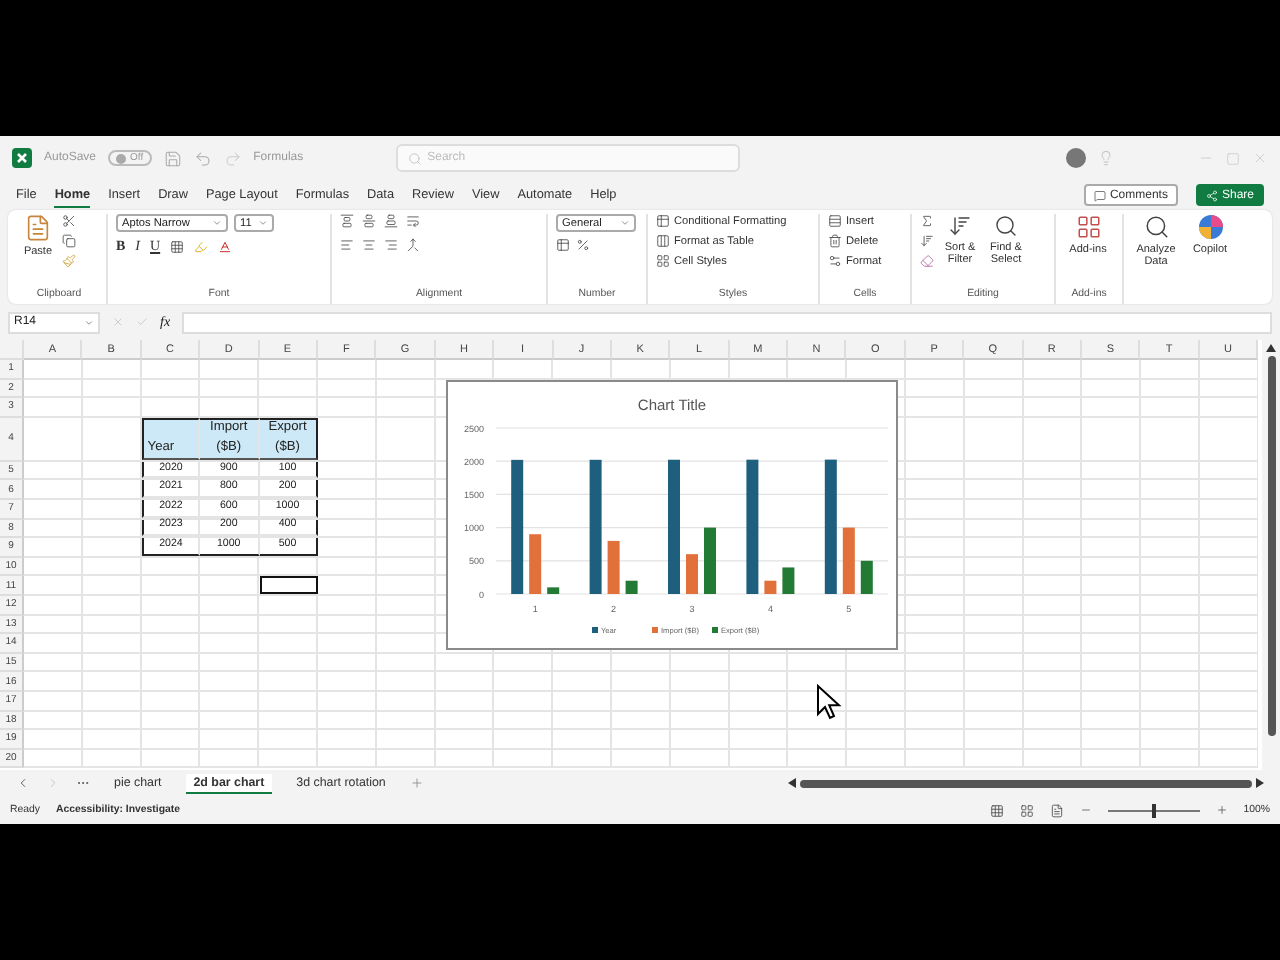 Image resolution: width=1280 pixels, height=960 pixels. Describe the element at coordinates (583, 245) in the screenshot. I see `percent-icon` at that location.